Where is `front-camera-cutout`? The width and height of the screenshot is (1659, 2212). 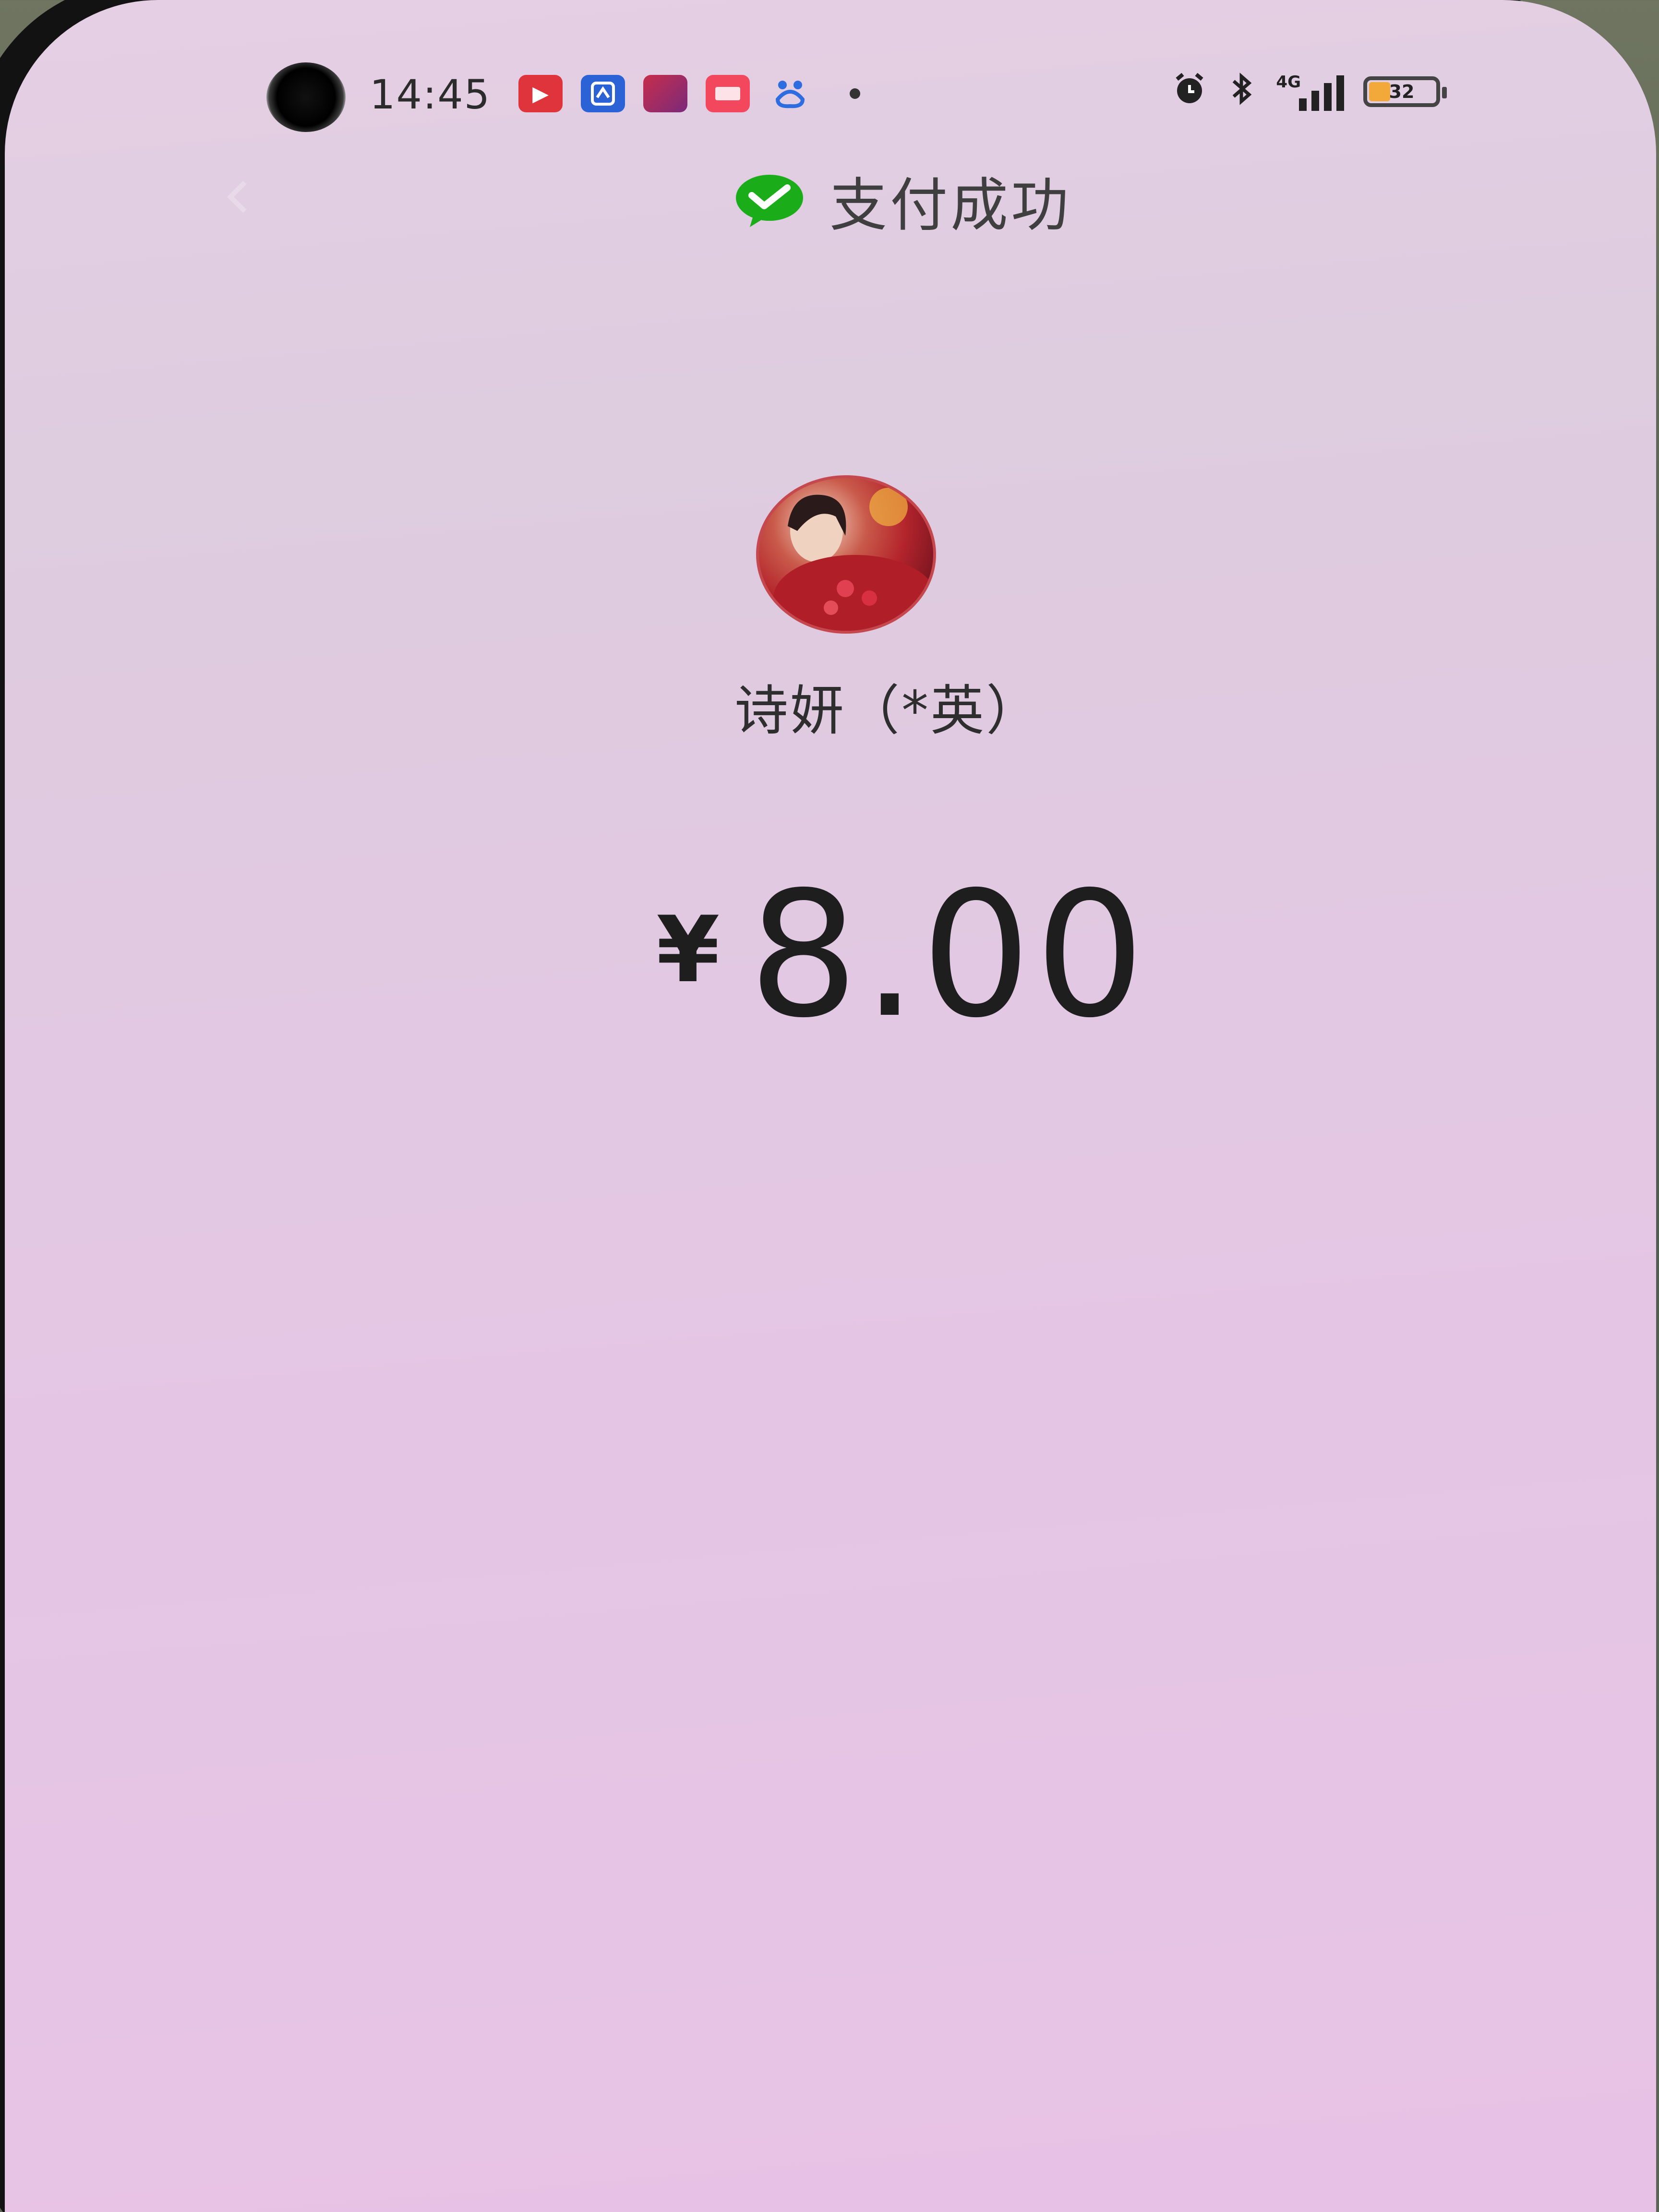
front-camera-cutout is located at coordinates (306, 97).